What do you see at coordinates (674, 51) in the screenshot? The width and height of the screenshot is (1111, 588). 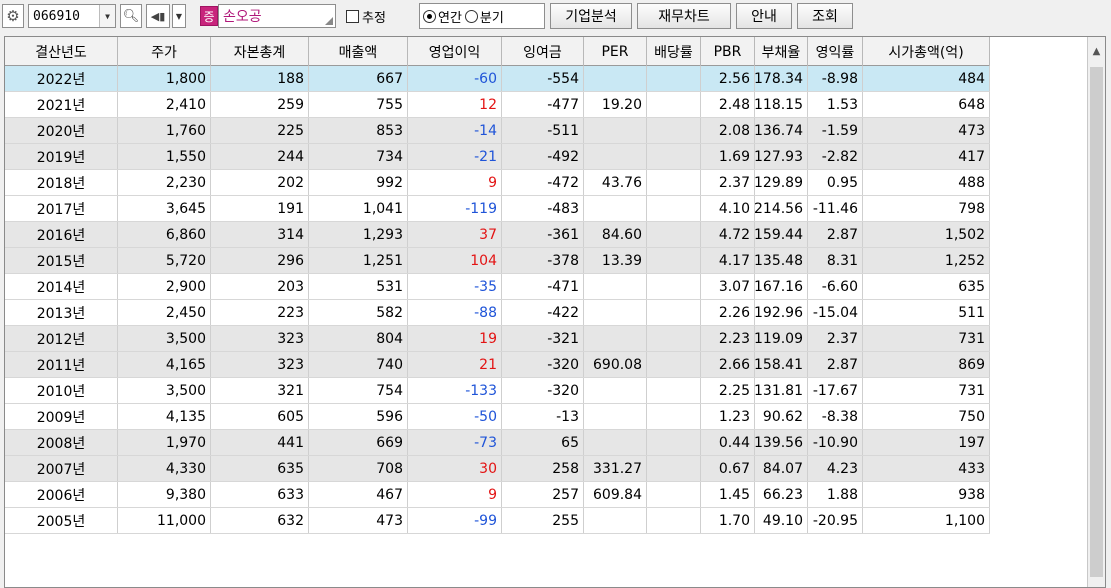 I see `col-dividend-header: 배당률` at bounding box center [674, 51].